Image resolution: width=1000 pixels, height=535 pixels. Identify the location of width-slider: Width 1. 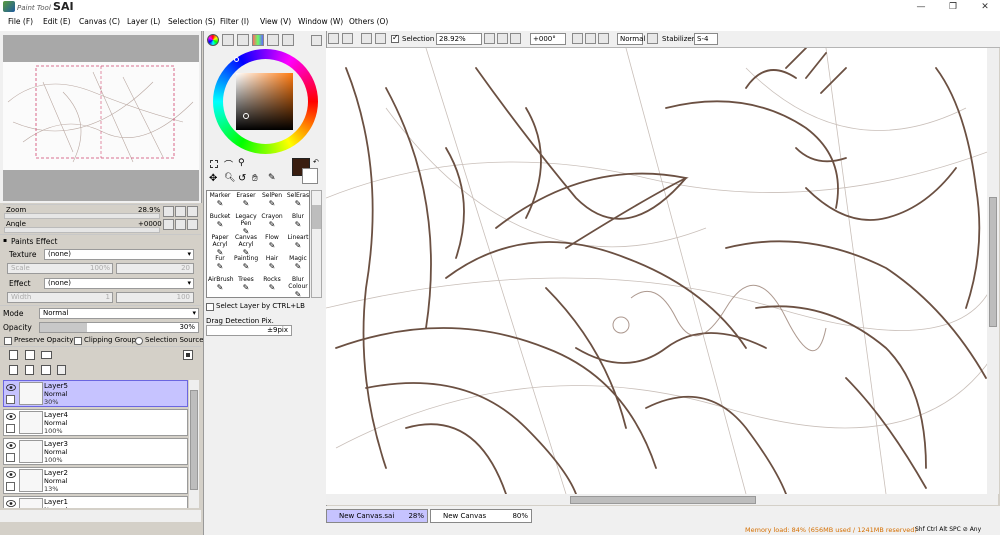
(60, 297).